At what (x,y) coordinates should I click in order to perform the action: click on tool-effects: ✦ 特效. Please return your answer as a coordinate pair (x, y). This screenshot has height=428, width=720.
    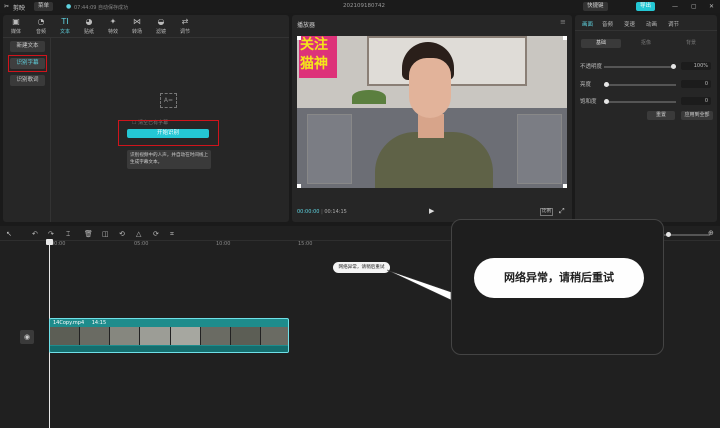
    Looking at the image, I should click on (113, 26).